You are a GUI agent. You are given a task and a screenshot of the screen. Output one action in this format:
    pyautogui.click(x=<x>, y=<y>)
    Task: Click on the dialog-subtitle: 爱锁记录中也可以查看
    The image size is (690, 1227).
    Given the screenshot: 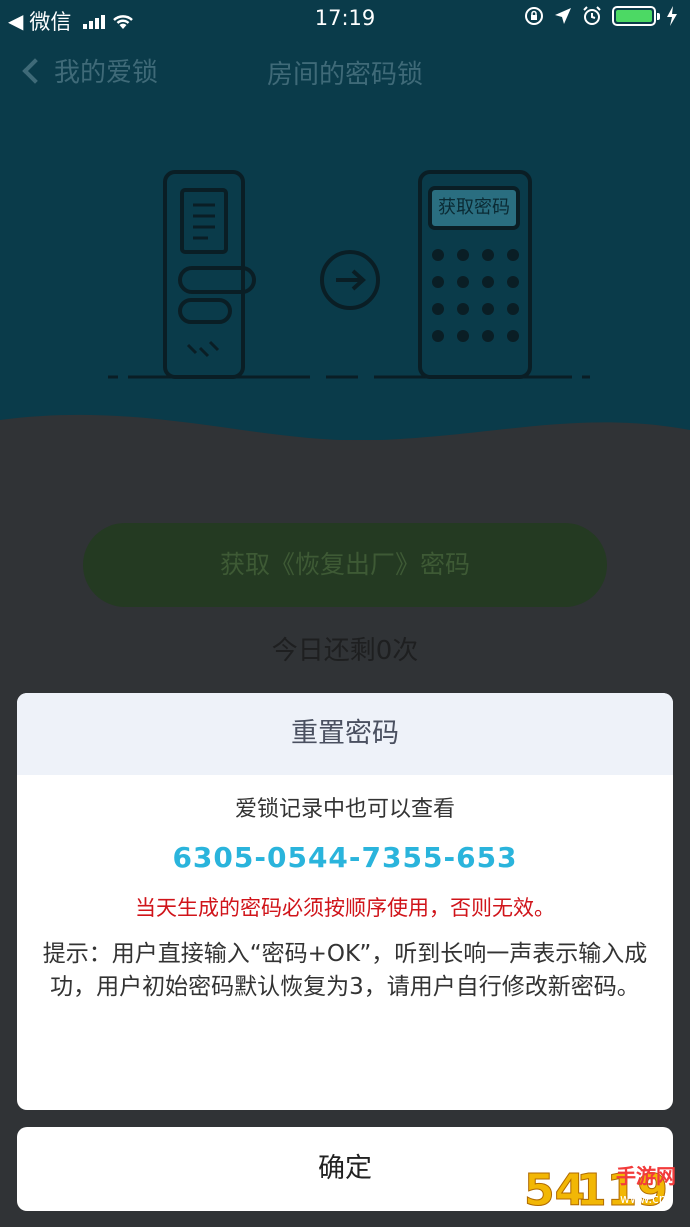 What is the action you would take?
    pyautogui.click(x=344, y=809)
    